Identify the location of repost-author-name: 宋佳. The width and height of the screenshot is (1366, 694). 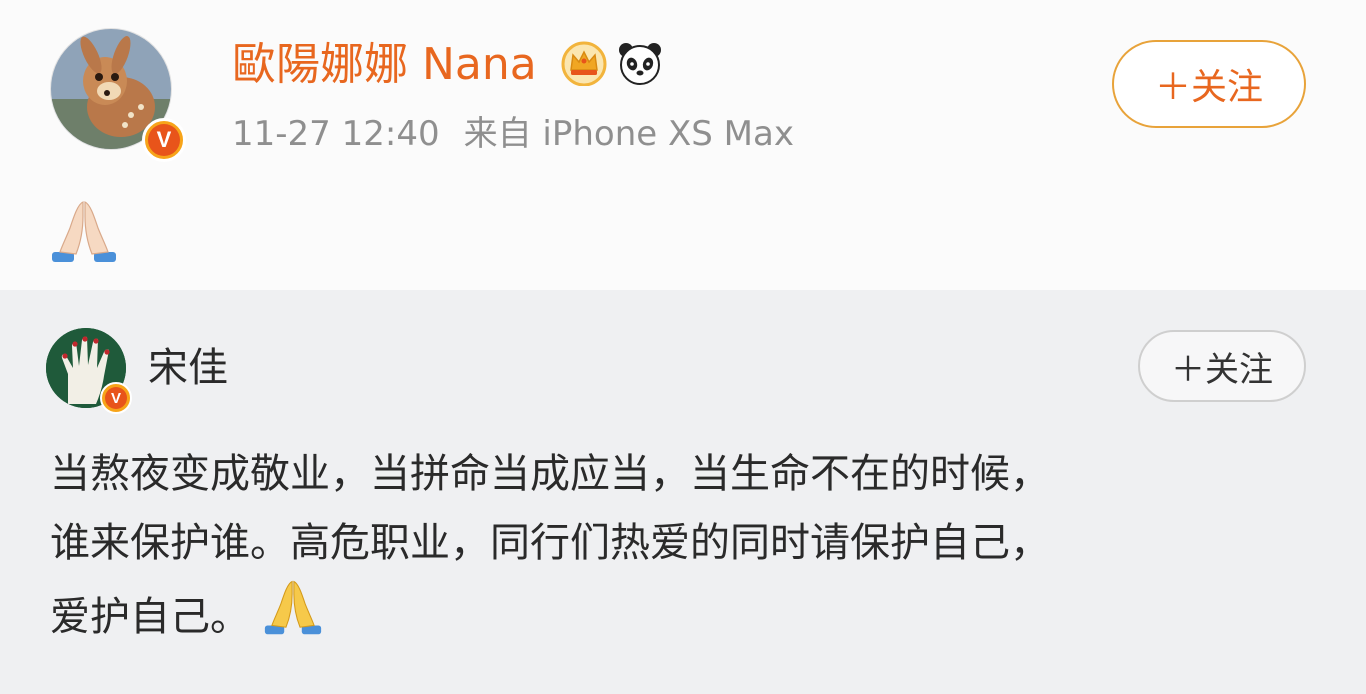
(188, 368).